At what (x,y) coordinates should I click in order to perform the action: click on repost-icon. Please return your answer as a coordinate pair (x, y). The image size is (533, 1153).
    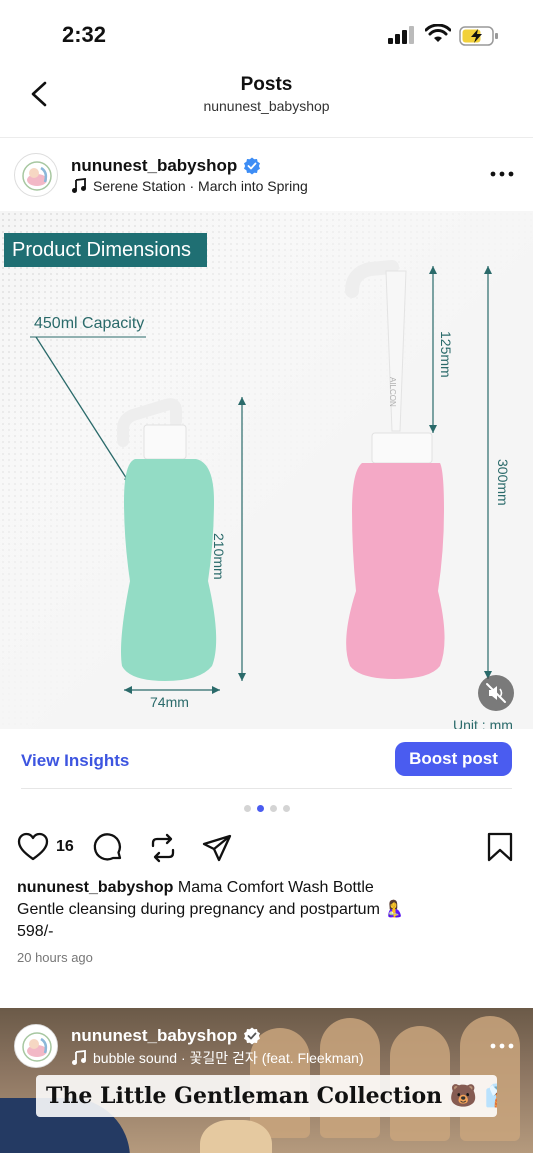
    Looking at the image, I should click on (163, 848).